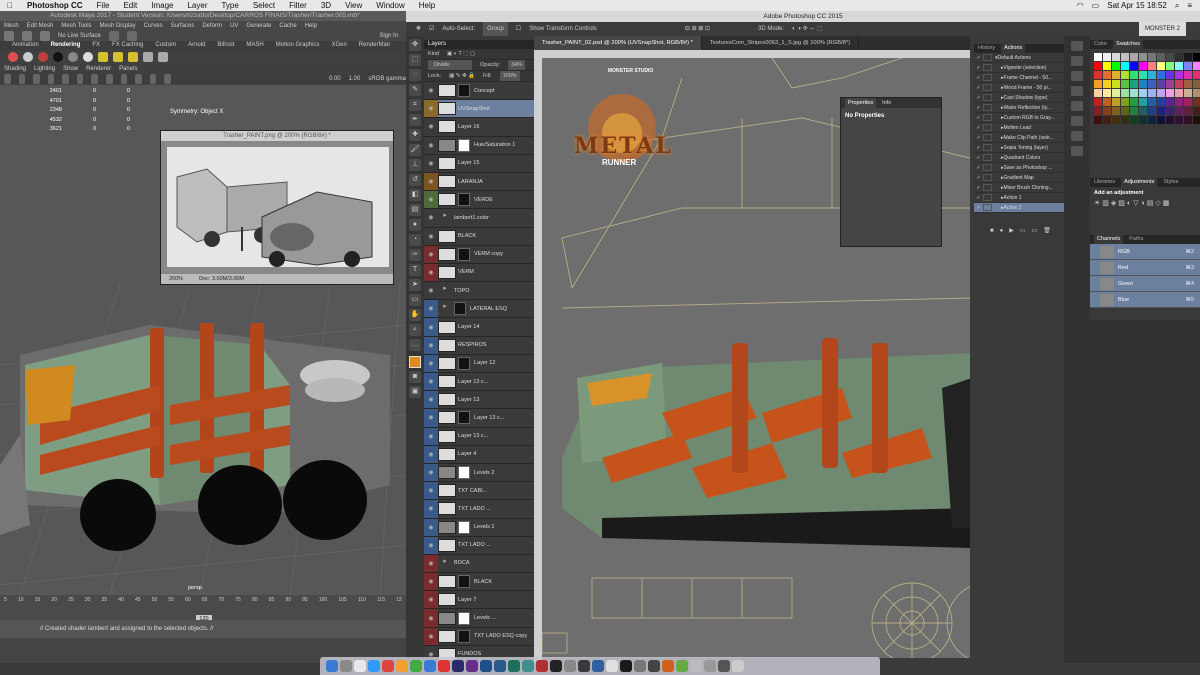  What do you see at coordinates (27, 36) in the screenshot?
I see `snap-icon` at bounding box center [27, 36].